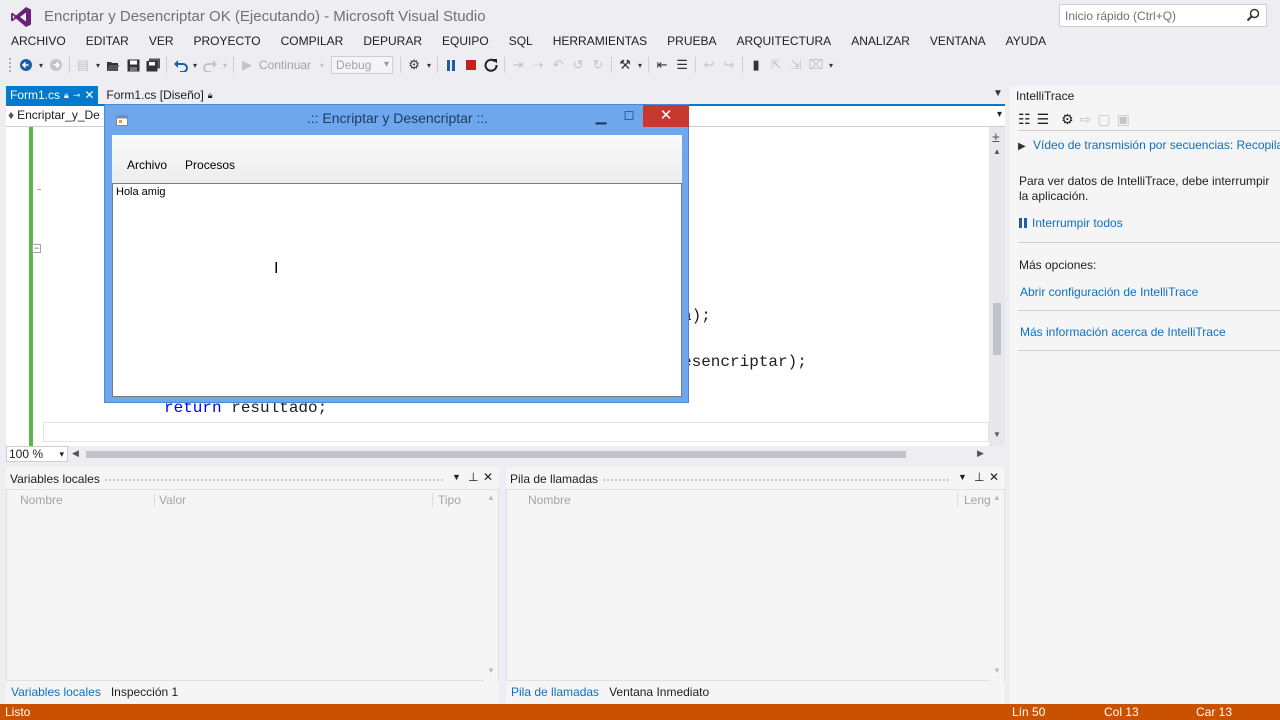 The image size is (1280, 720). I want to click on stop-debugging-icon, so click(471, 65).